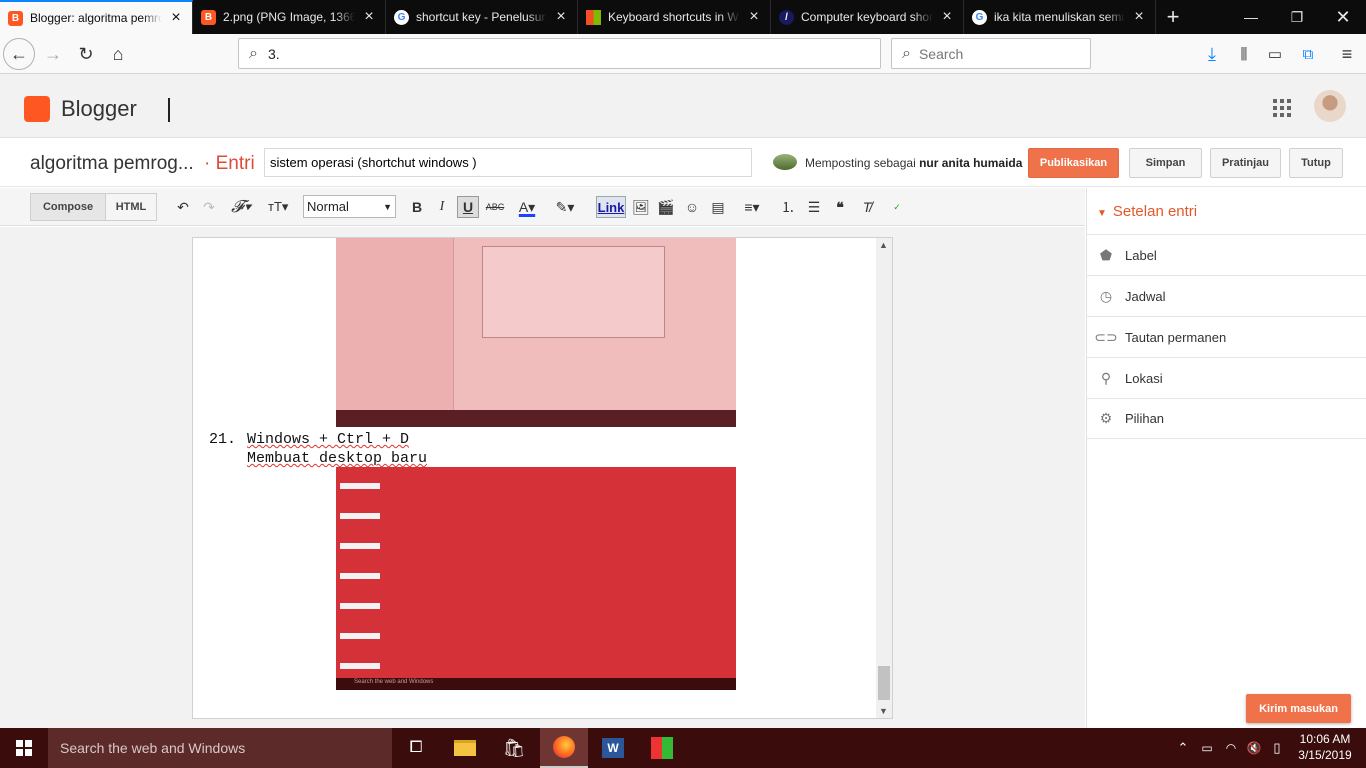 The width and height of the screenshot is (1366, 768). Describe the element at coordinates (565, 207) in the screenshot. I see `highlight-color-icon: ✎▾` at that location.